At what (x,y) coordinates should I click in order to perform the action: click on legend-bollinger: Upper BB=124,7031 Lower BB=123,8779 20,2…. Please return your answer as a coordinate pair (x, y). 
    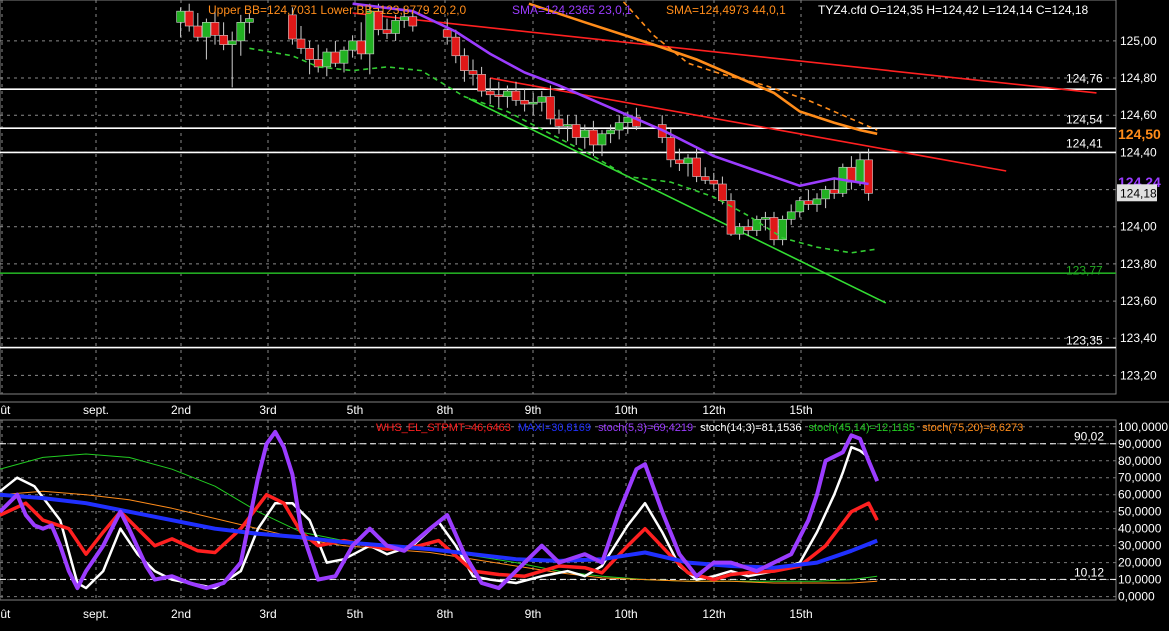
    Looking at the image, I should click on (337, 10).